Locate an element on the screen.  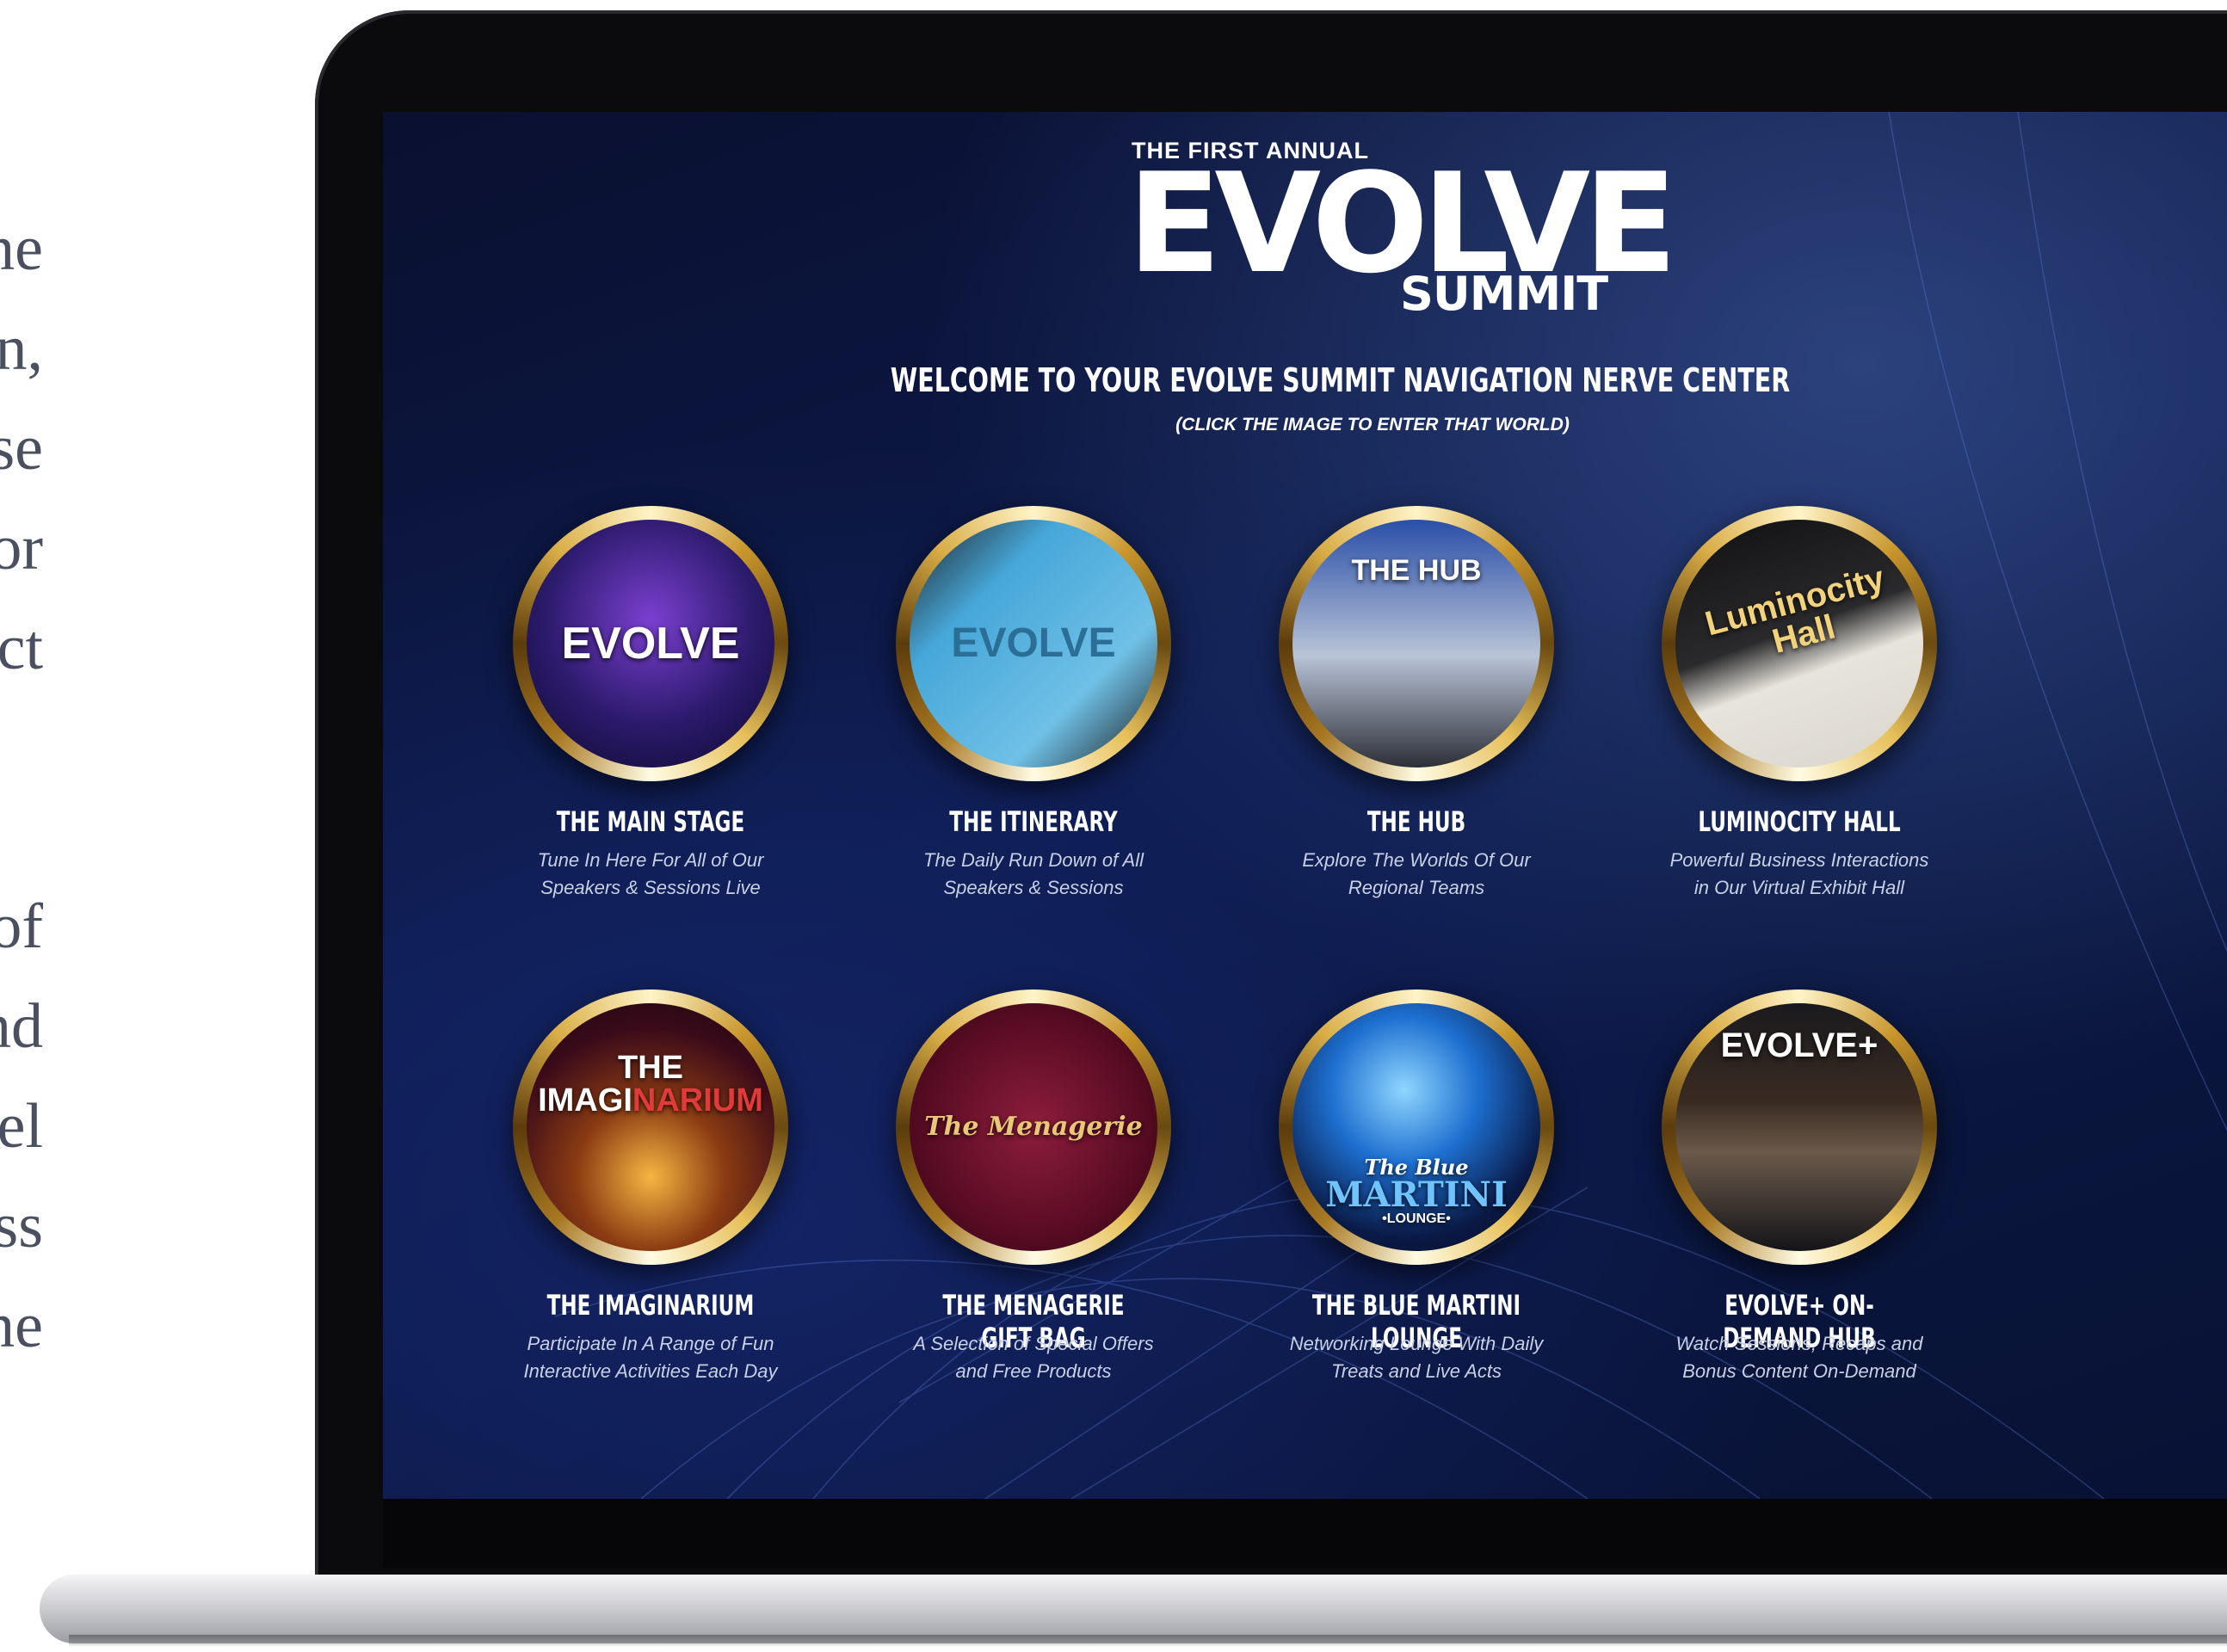
gift-bag-image-label: The Menagerie is located at coordinates (1033, 1127).